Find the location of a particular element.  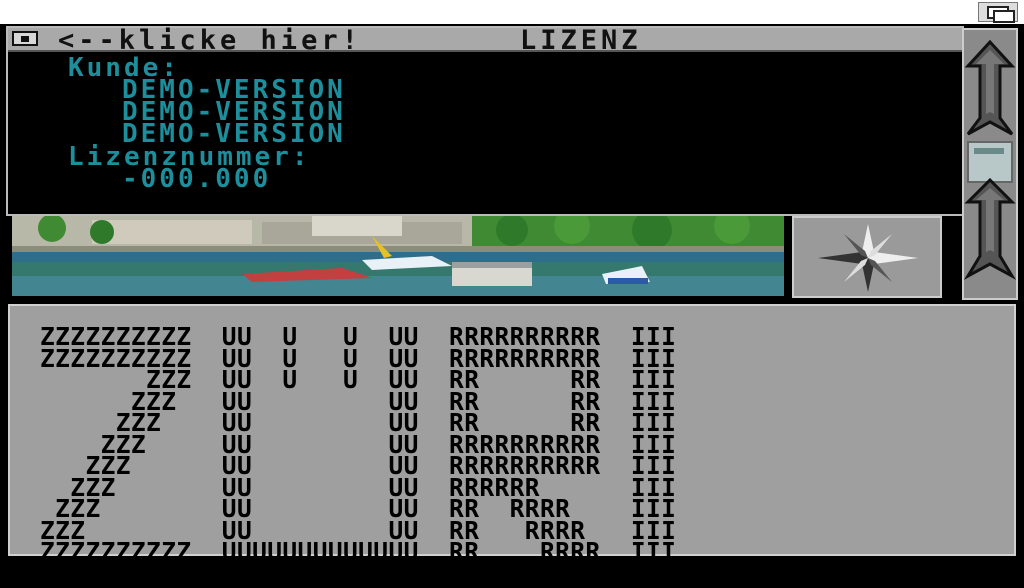

zurich-river-picture is located at coordinates (398, 256).